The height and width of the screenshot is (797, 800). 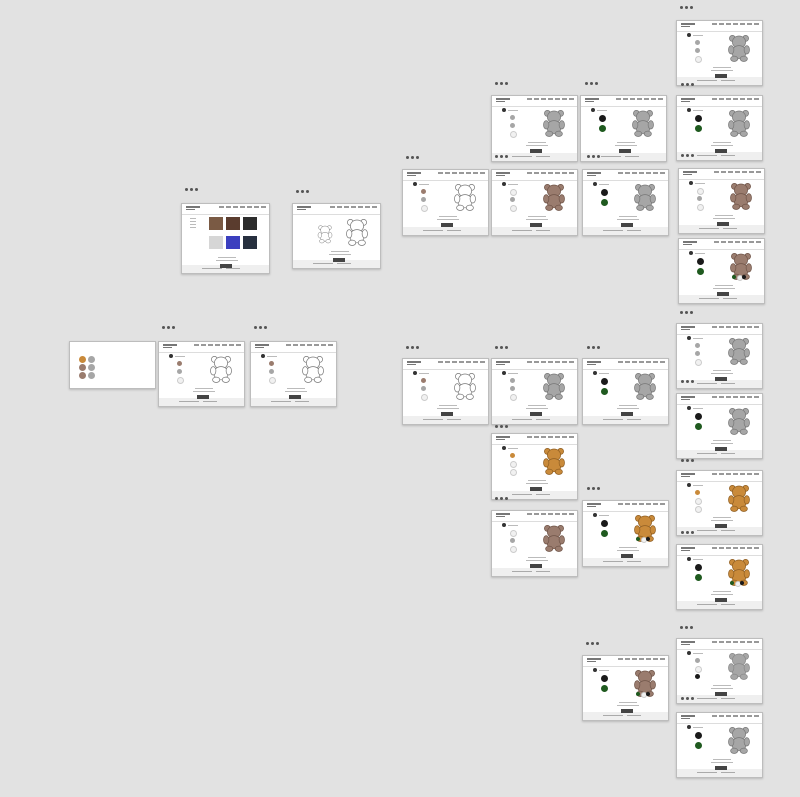 I want to click on artboard-brown, so click(x=721, y=201).